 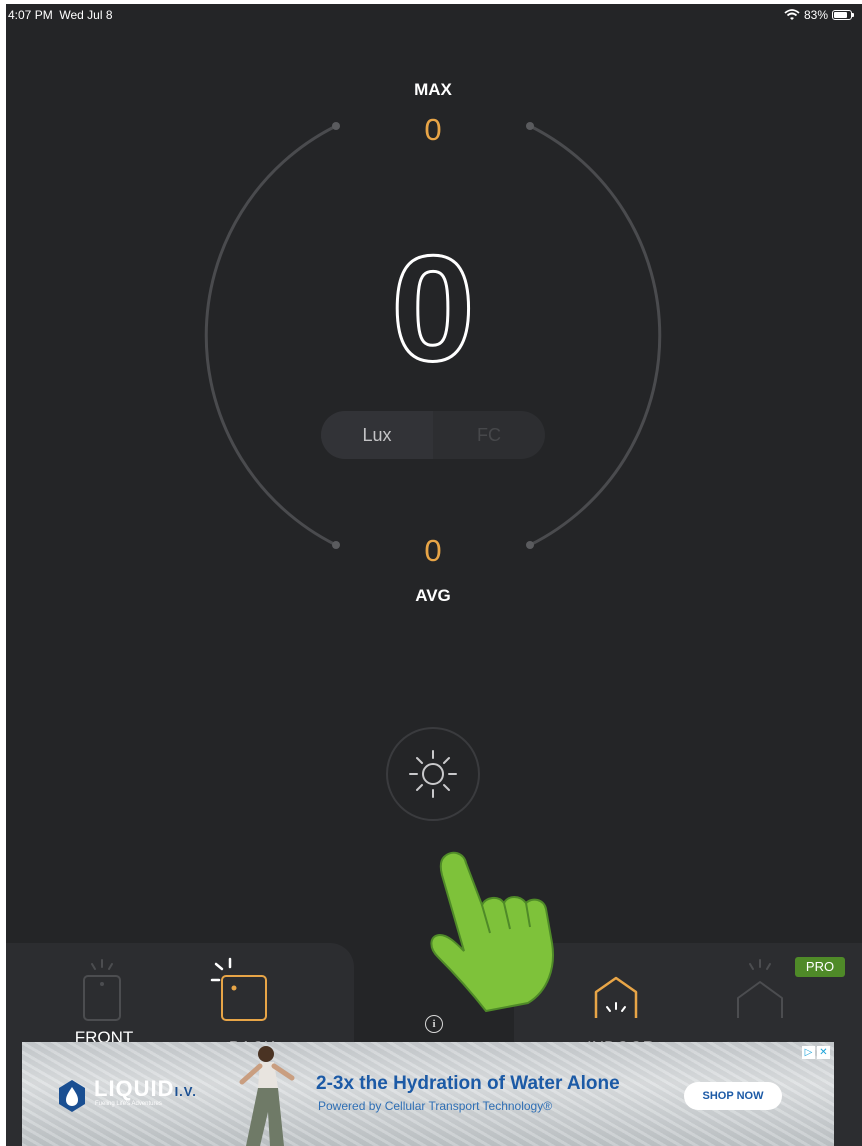 I want to click on info-icon: i, so click(x=434, y=1024).